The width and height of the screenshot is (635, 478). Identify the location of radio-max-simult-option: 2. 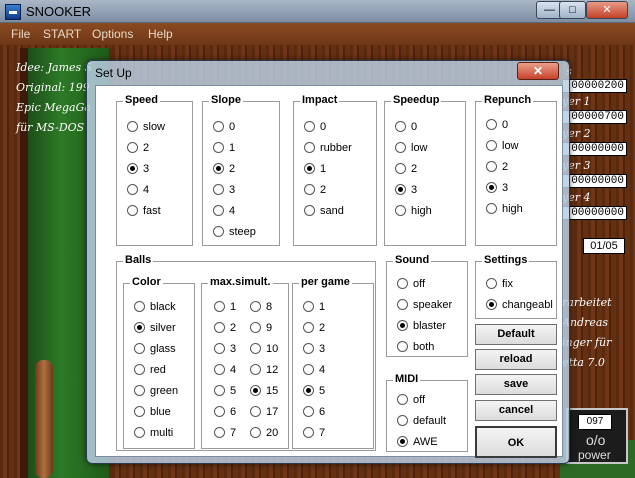
(225, 328).